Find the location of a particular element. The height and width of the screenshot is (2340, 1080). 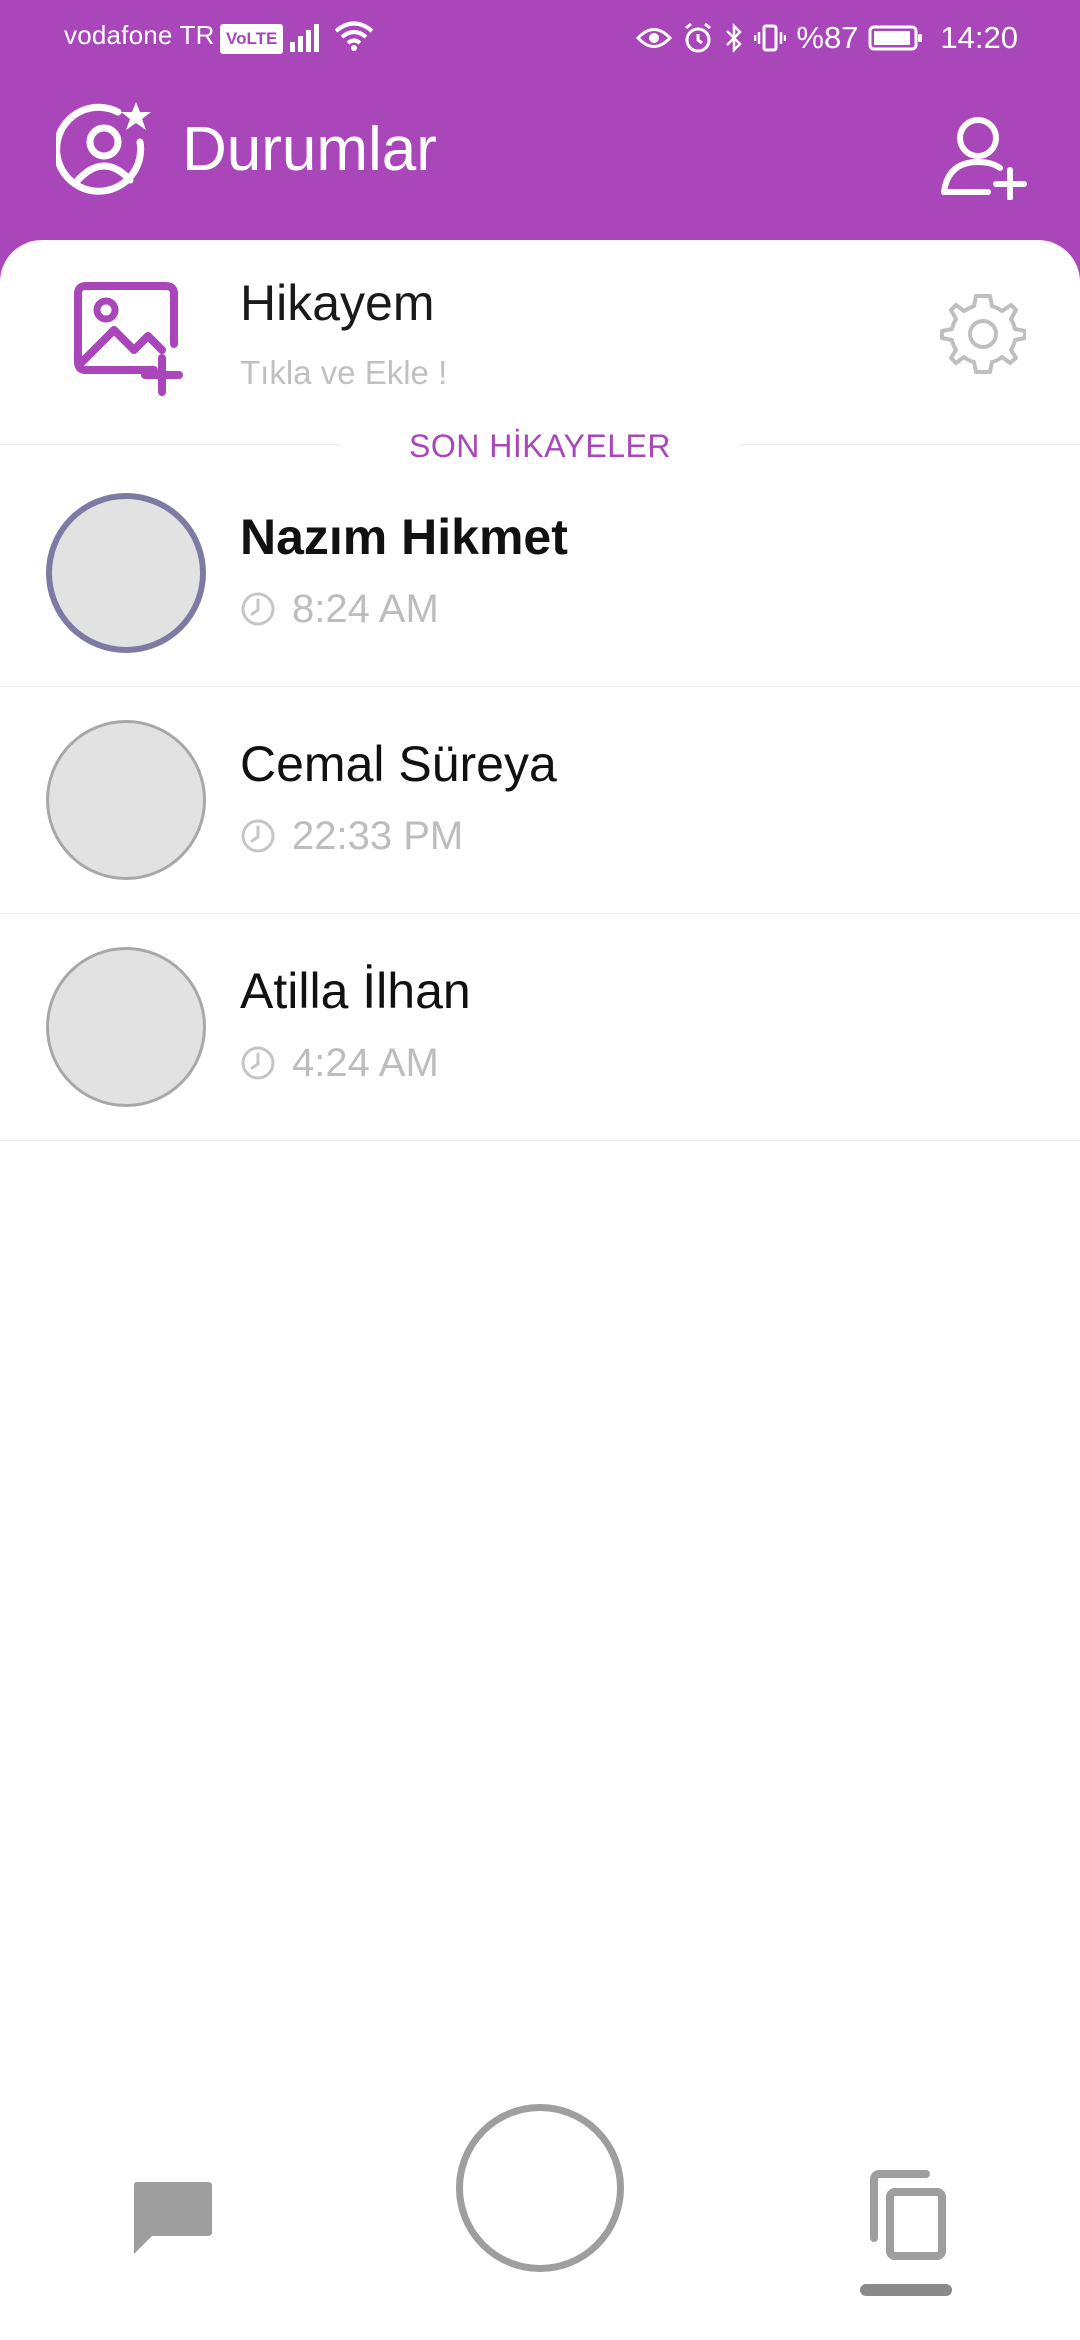

story-time-group: 4:24 AM is located at coordinates (339, 1063).